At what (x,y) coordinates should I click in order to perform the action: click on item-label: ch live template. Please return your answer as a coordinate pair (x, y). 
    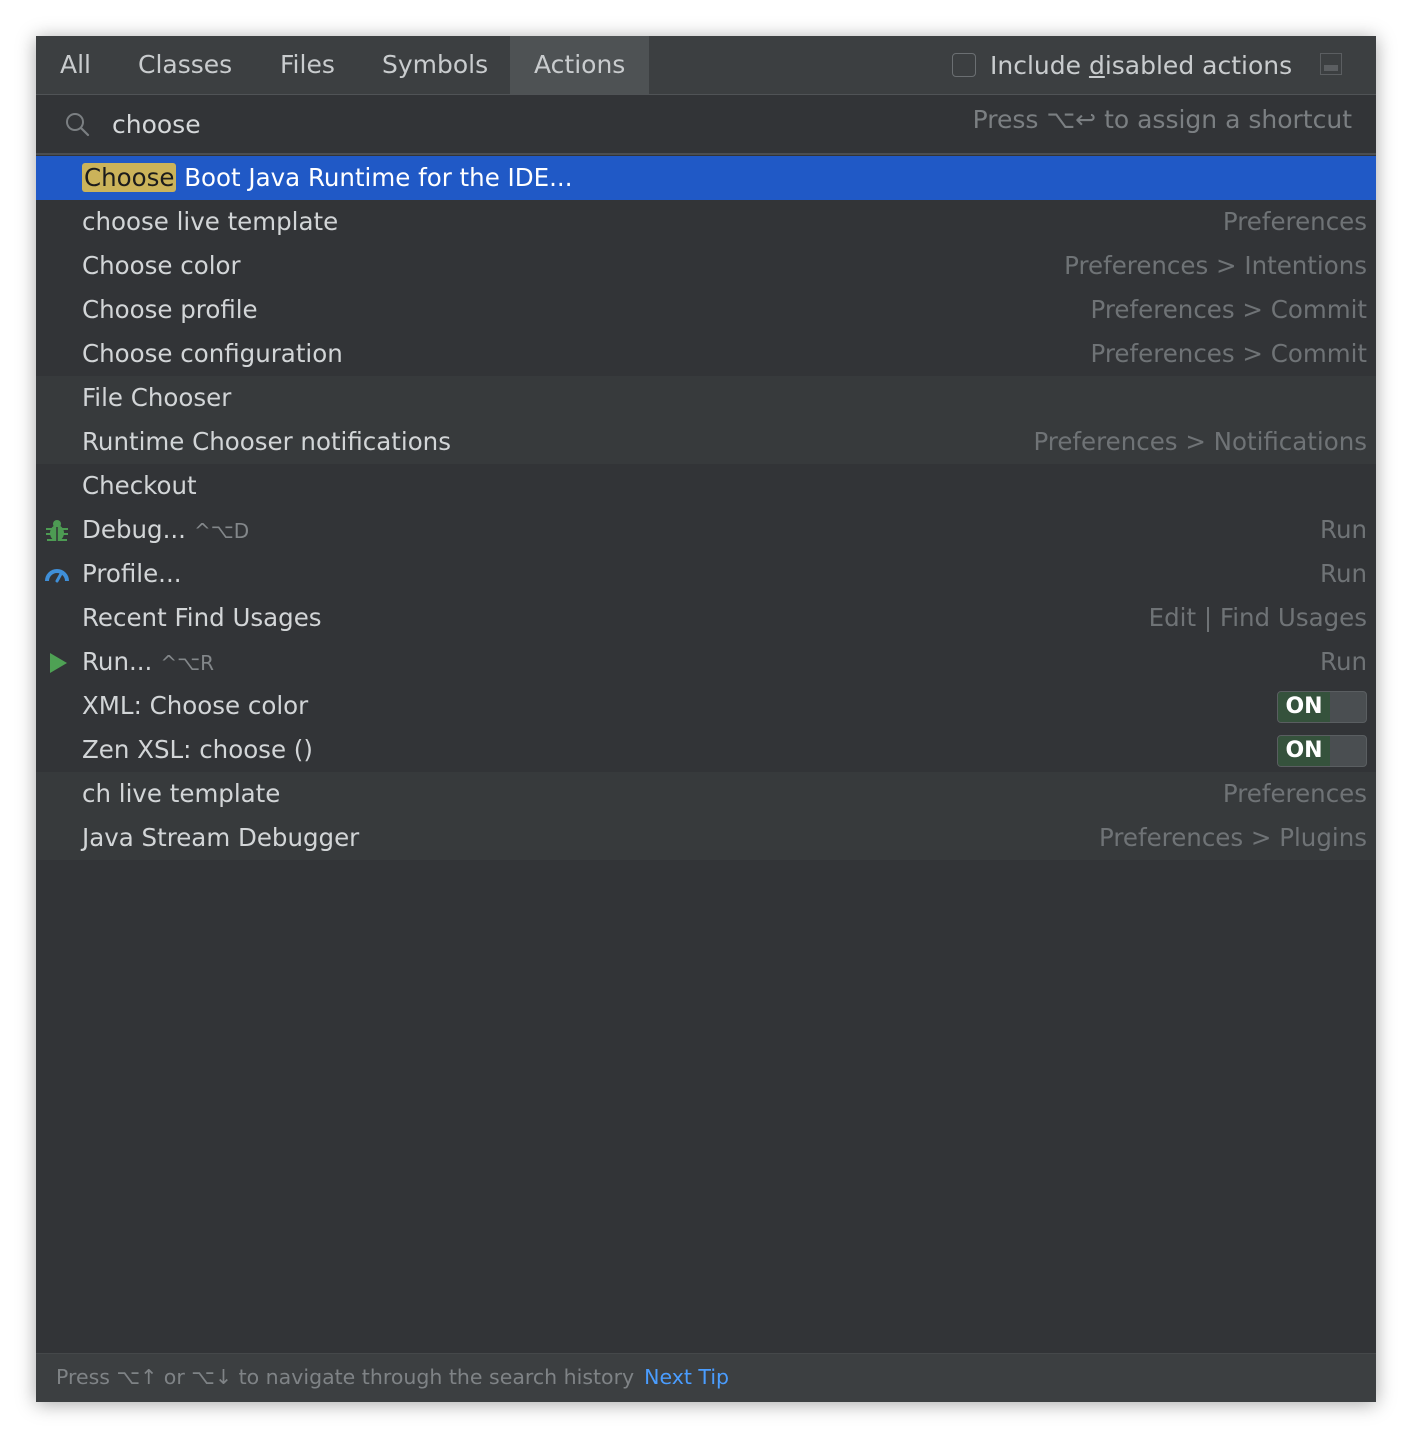
    Looking at the image, I should click on (181, 793).